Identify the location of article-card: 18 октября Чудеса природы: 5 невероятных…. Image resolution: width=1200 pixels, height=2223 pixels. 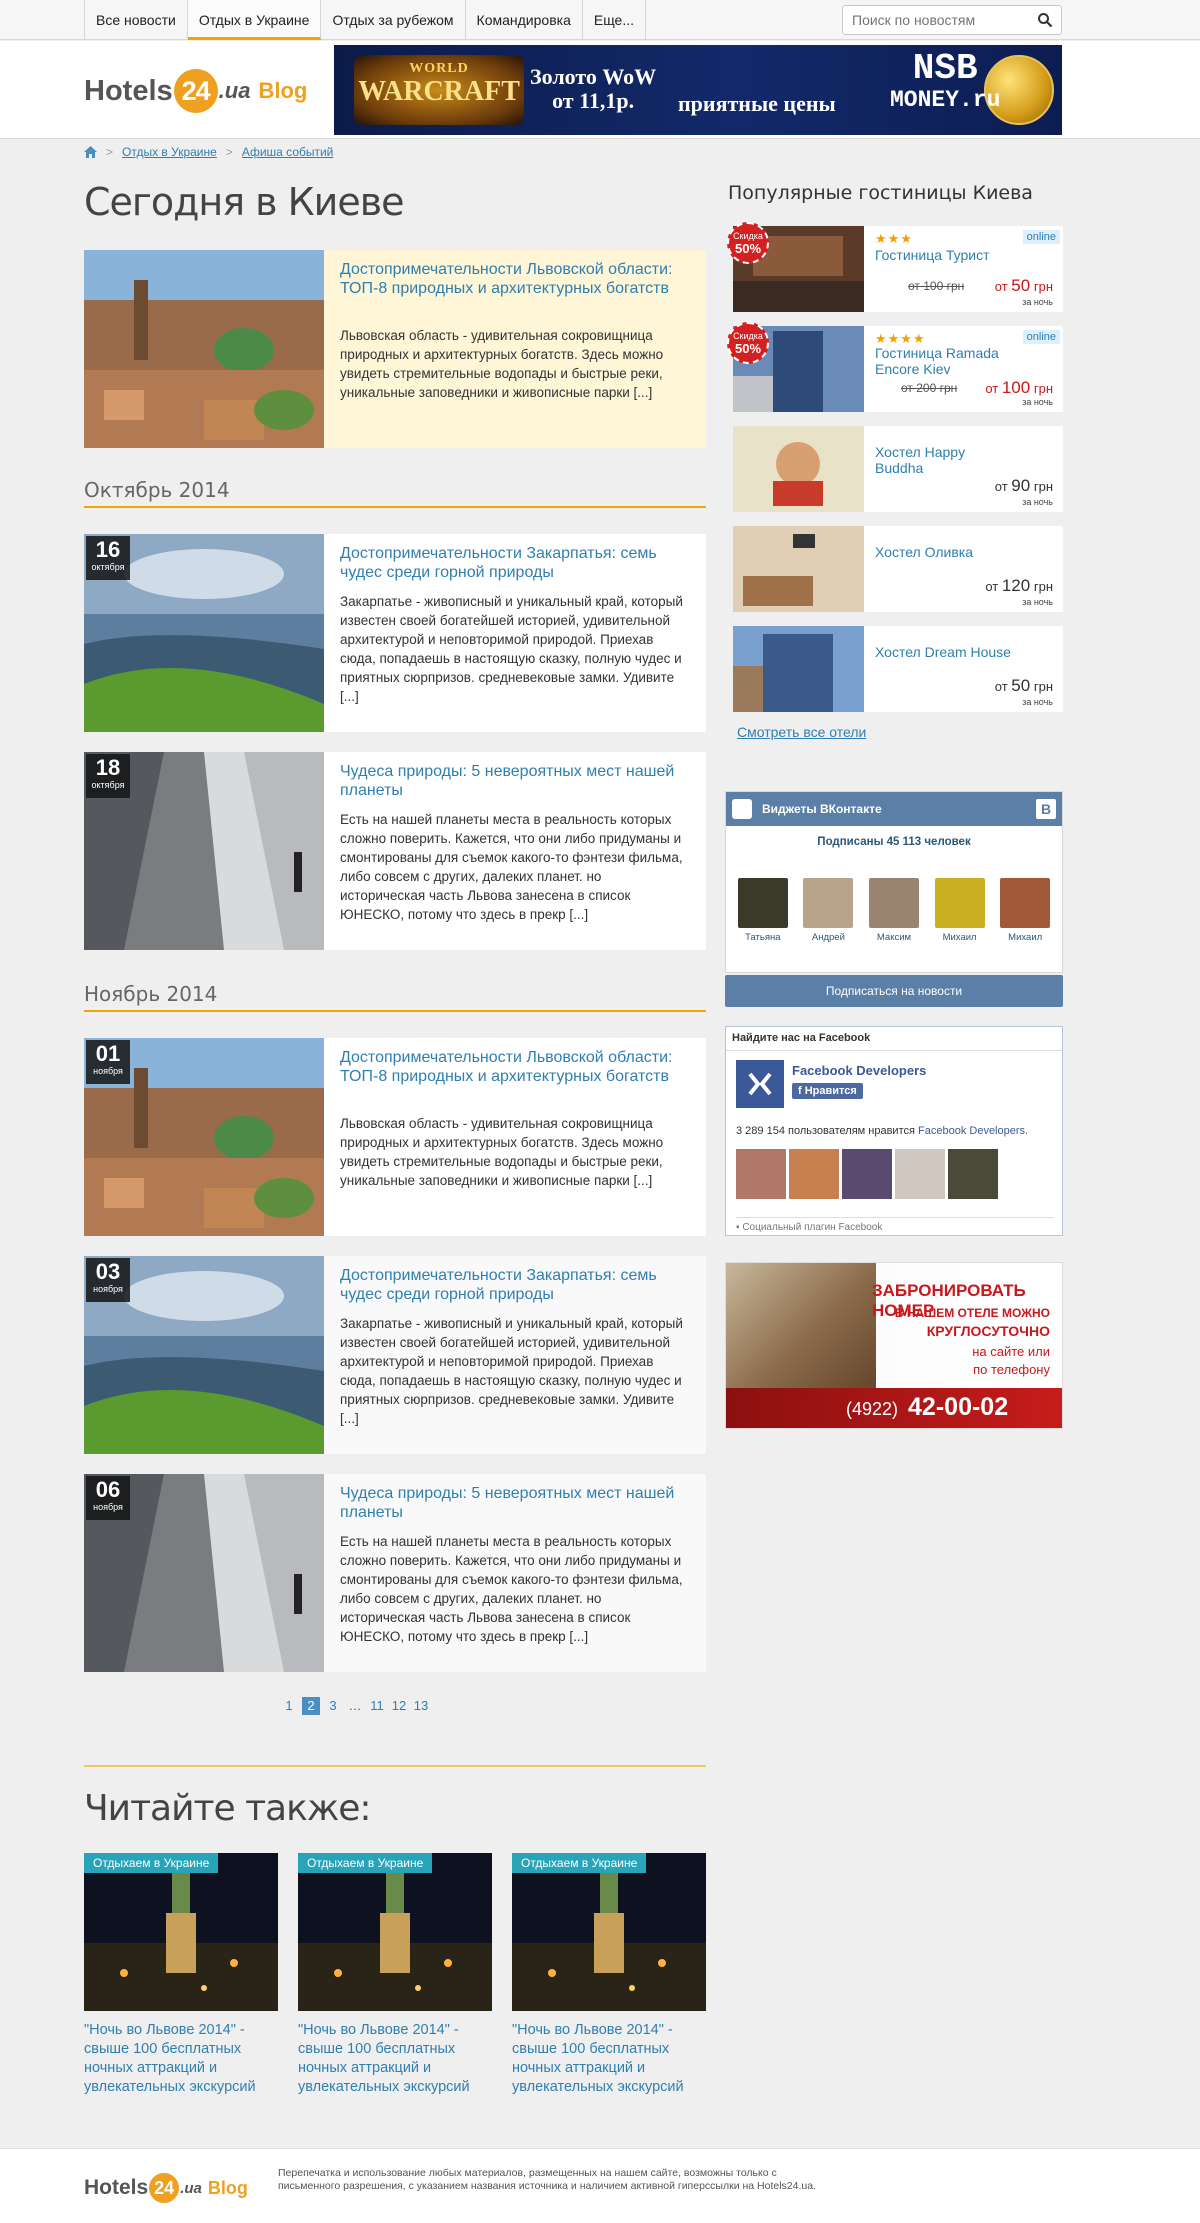
(395, 851).